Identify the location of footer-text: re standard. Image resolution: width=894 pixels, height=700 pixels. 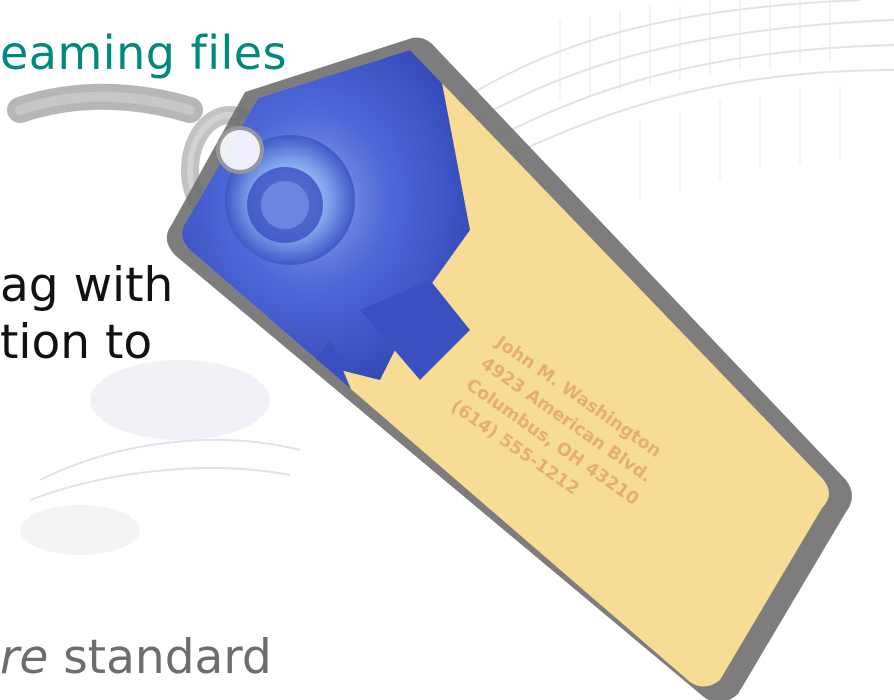
(136, 657).